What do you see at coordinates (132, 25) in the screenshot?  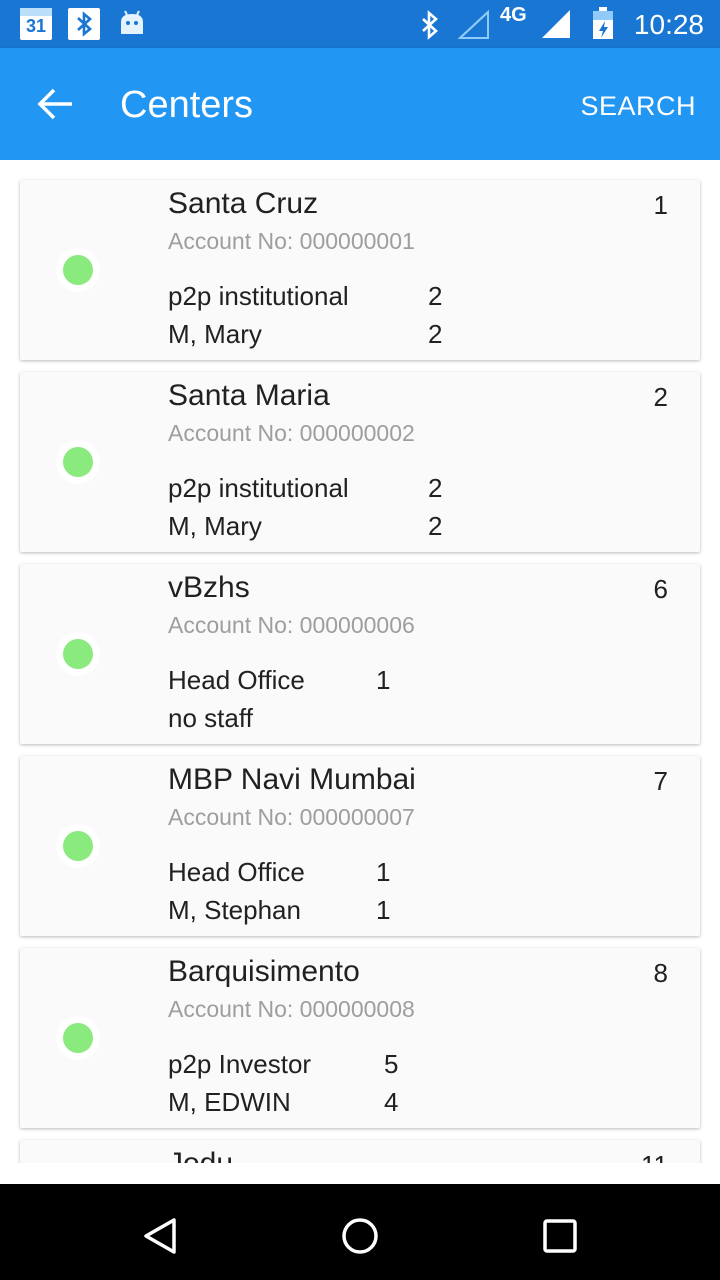 I see `android-debug-icon` at bounding box center [132, 25].